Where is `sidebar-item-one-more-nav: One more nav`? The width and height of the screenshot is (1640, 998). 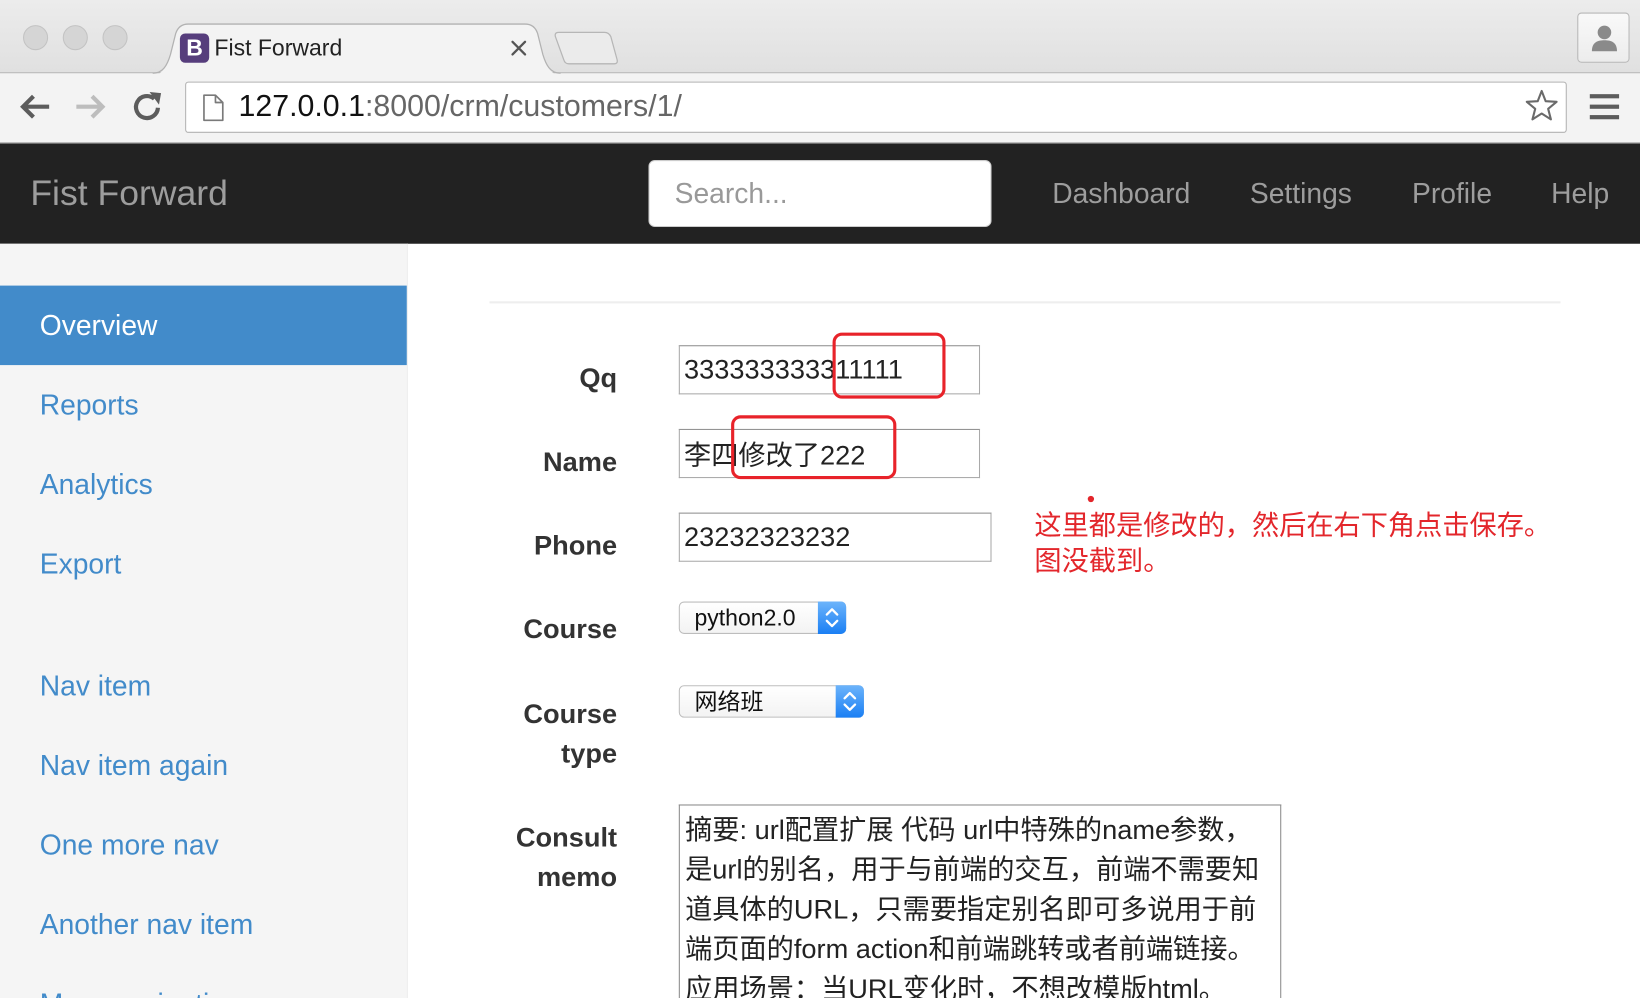 sidebar-item-one-more-nav: One more nav is located at coordinates (203, 846).